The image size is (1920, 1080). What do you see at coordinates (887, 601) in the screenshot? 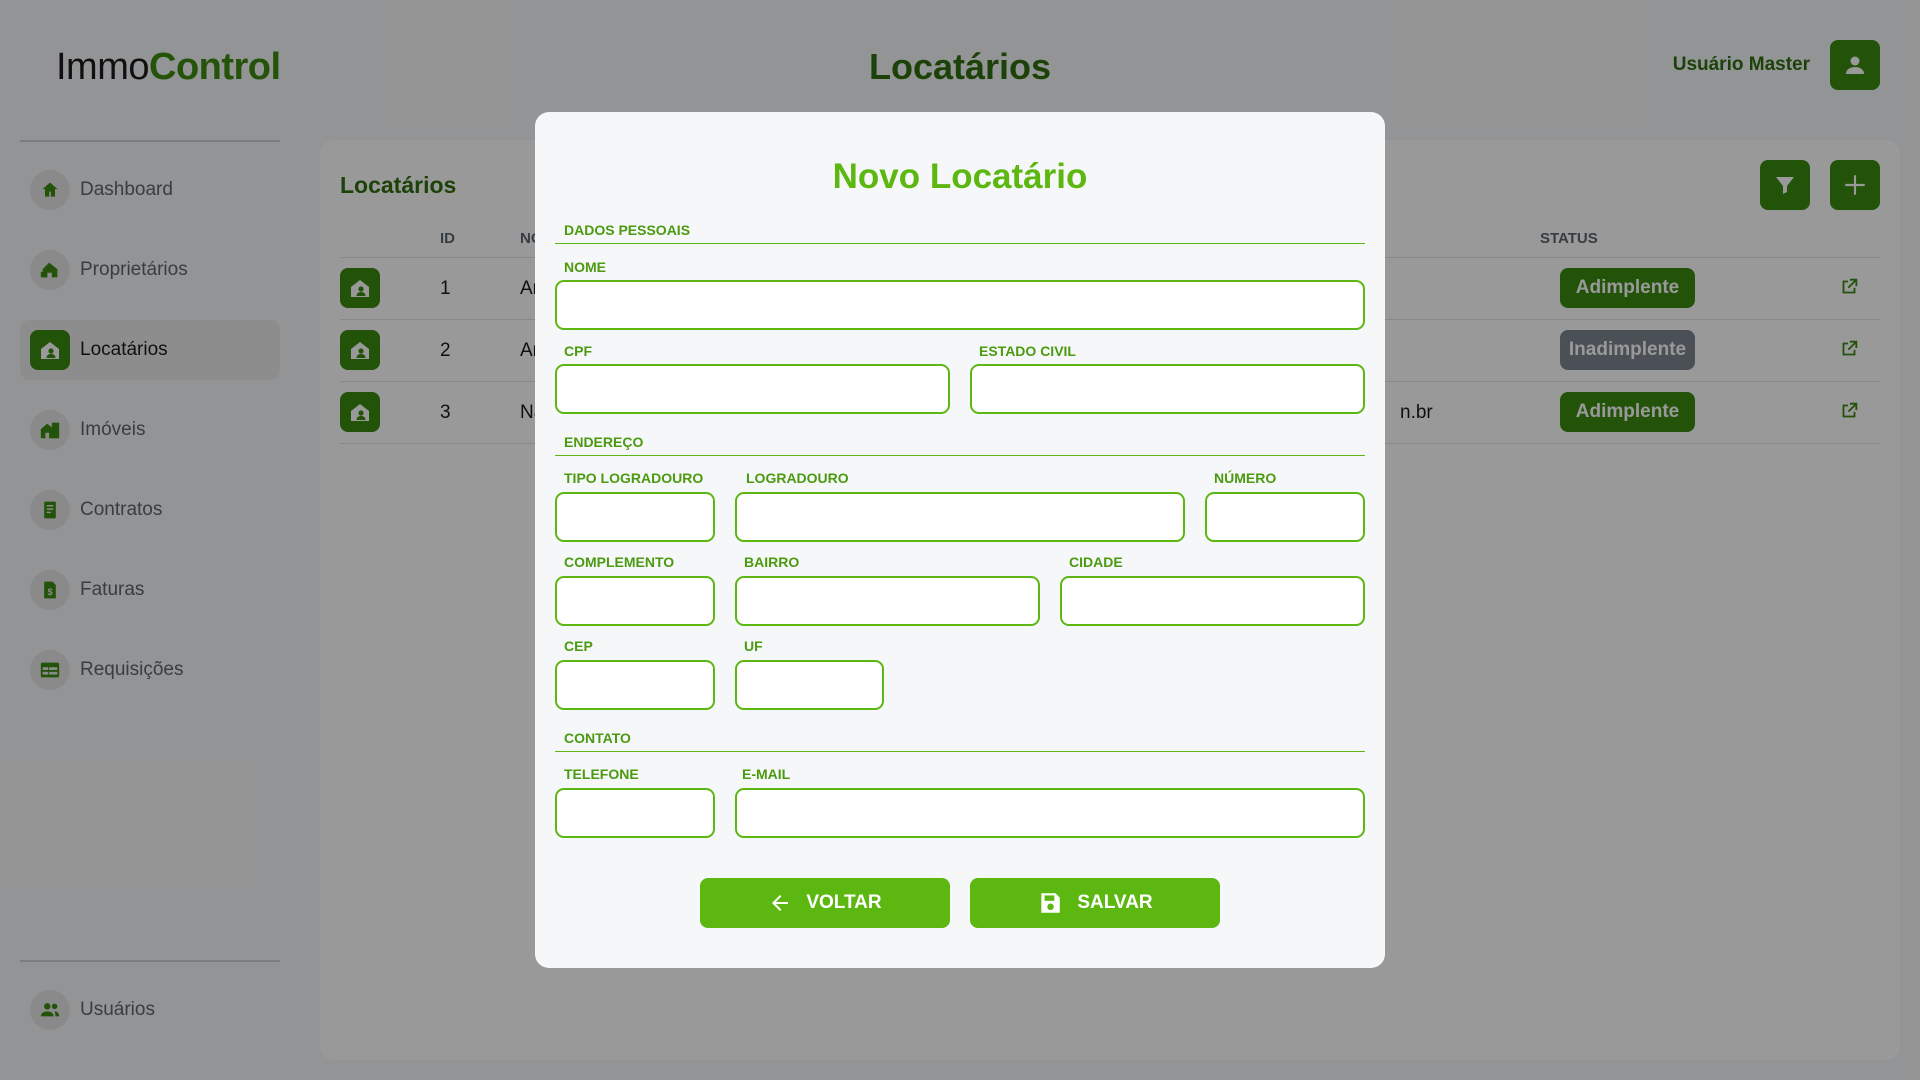
I see `bairro-input` at bounding box center [887, 601].